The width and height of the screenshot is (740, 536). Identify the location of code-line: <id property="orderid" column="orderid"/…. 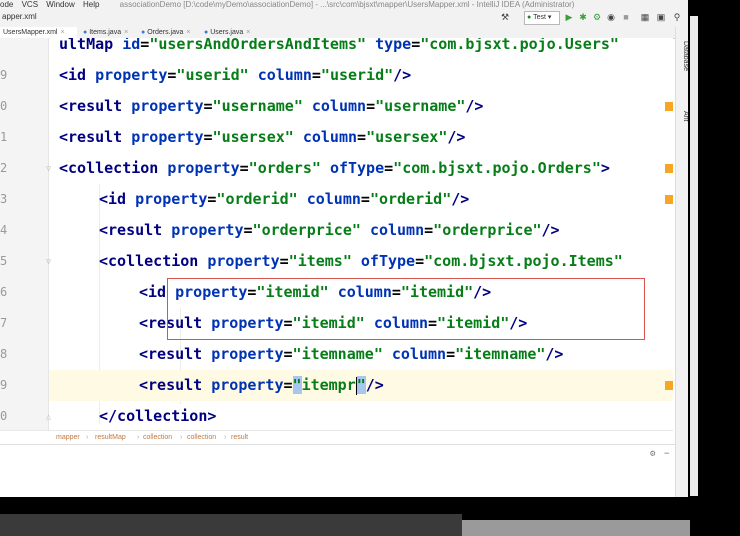
(284, 199).